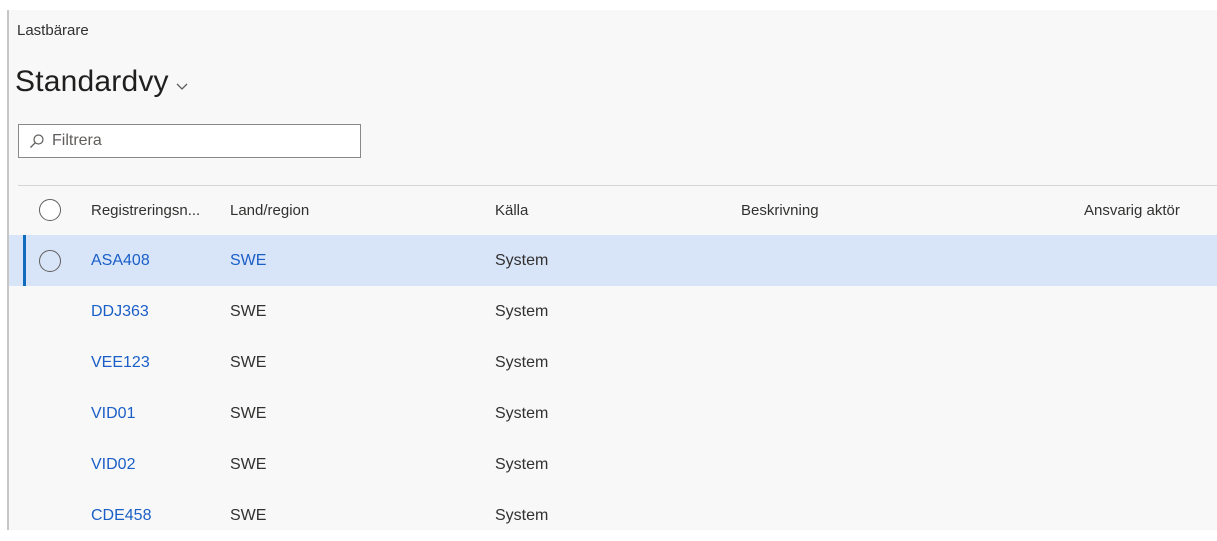 This screenshot has width=1217, height=541. Describe the element at coordinates (613, 413) in the screenshot. I see `table-row: VID01 SWE System` at that location.